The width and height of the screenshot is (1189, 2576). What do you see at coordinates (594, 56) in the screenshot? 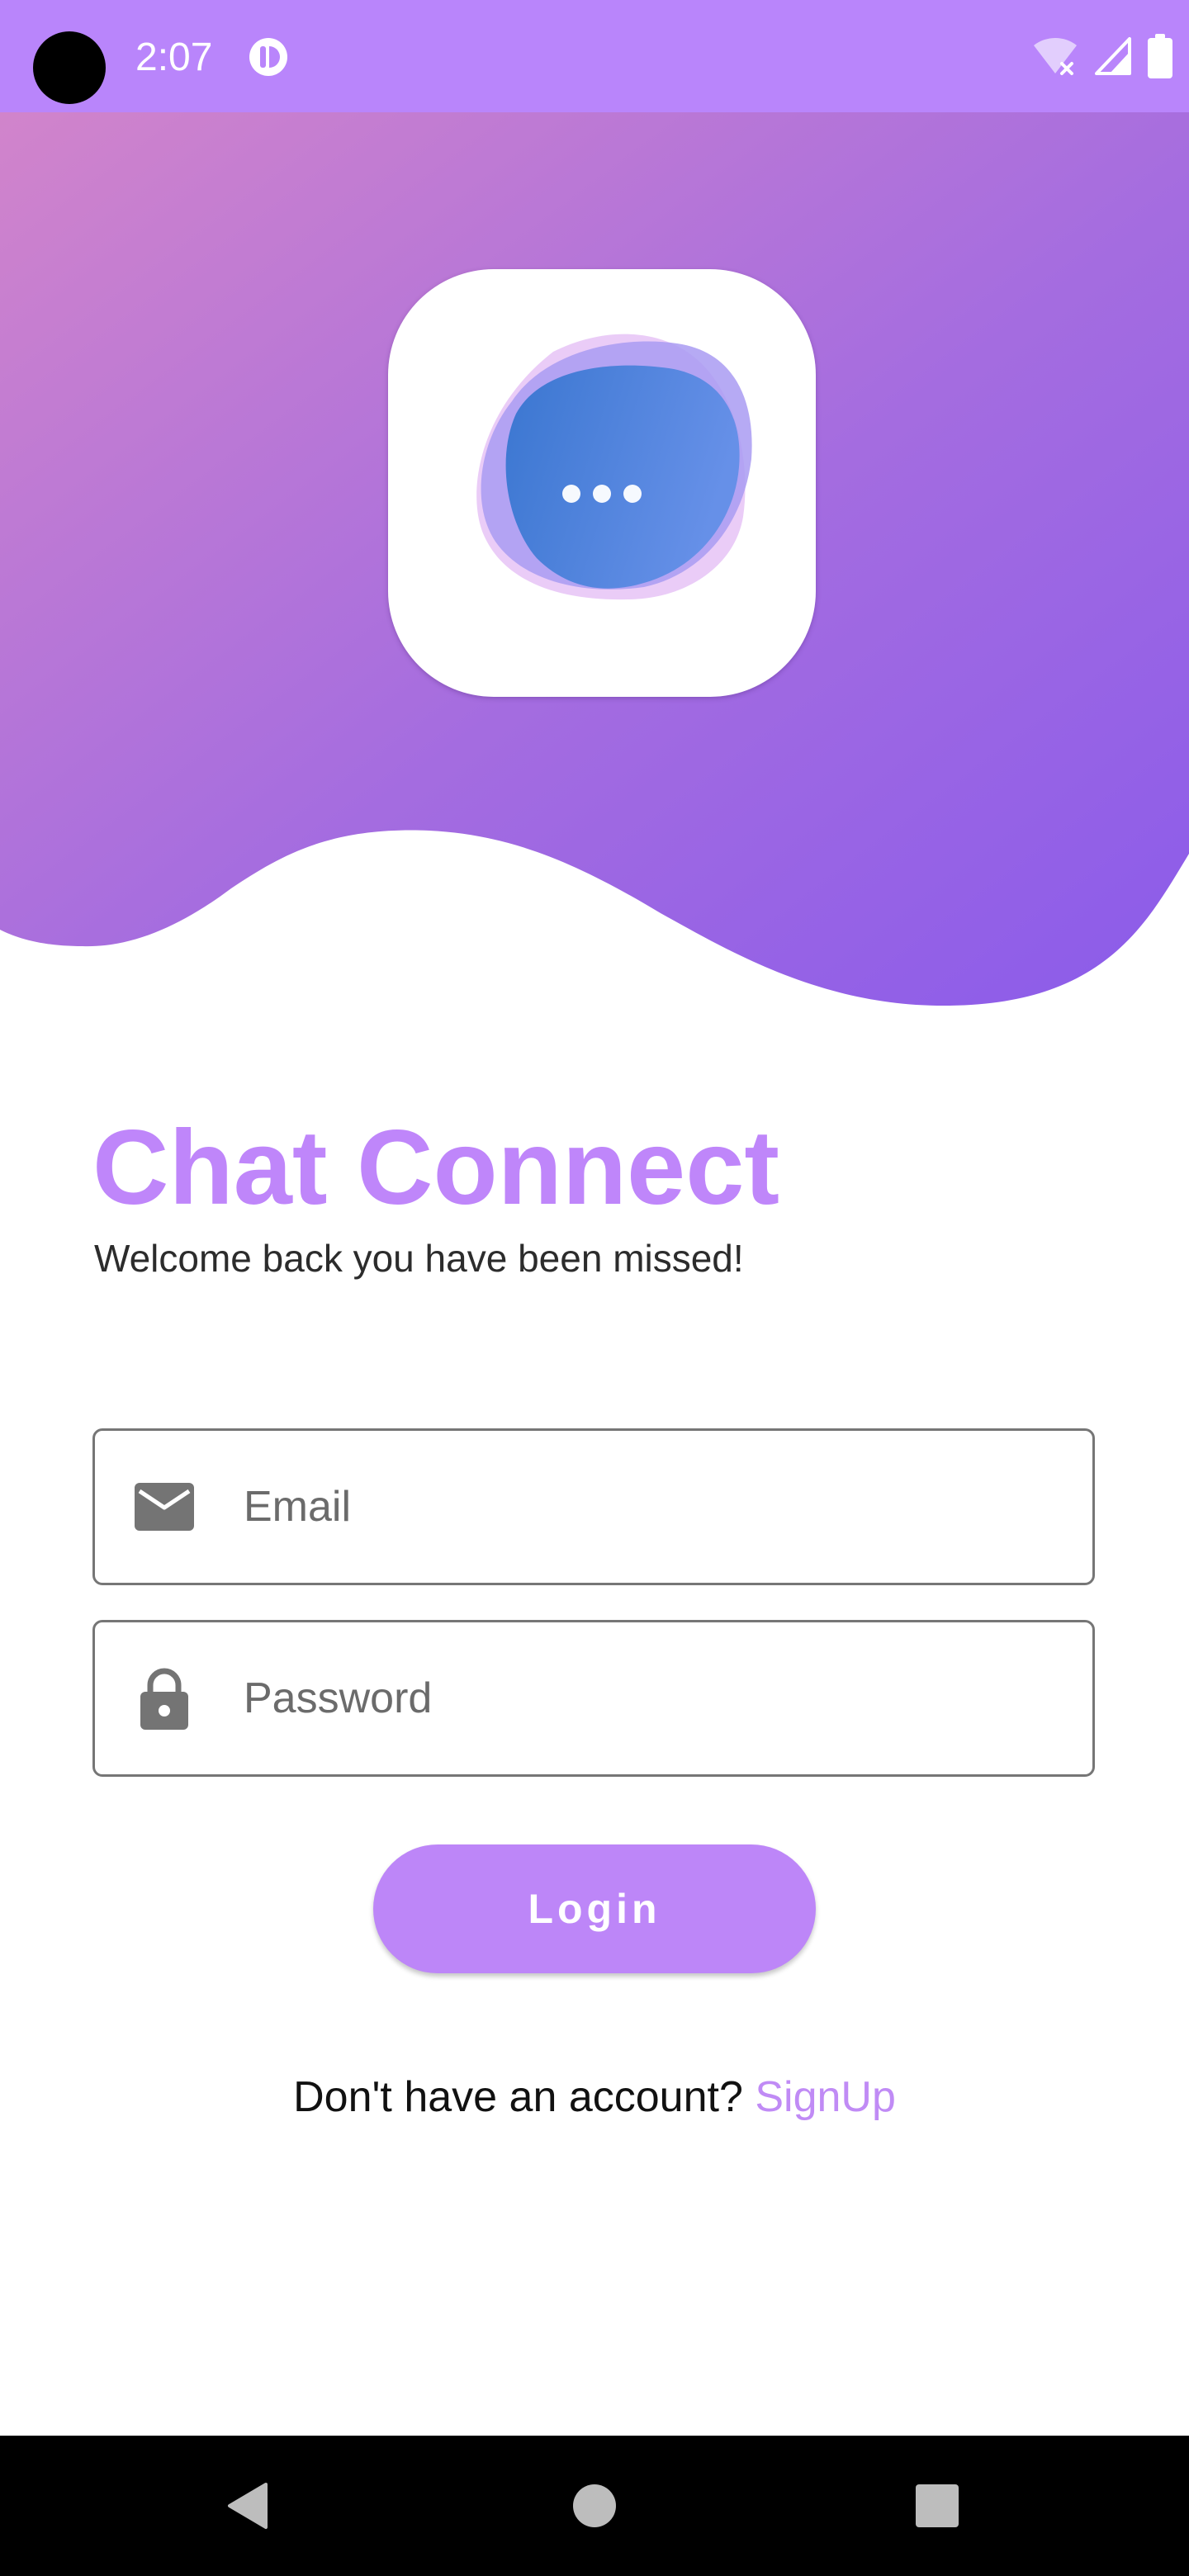
I see `status-bar: 2:07` at bounding box center [594, 56].